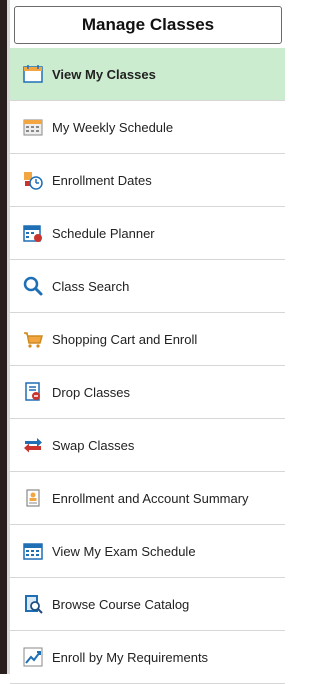 The width and height of the screenshot is (320, 684). Describe the element at coordinates (93, 445) in the screenshot. I see `menu-item-label: Swap Classes` at that location.